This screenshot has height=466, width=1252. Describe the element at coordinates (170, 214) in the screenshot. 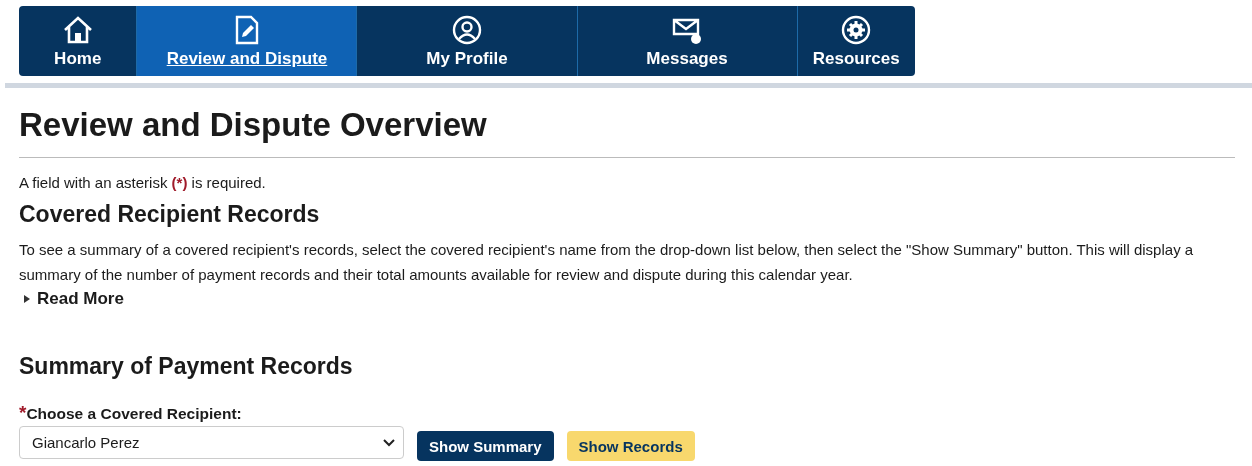

I see `section-heading: Covered Recipient Records` at that location.